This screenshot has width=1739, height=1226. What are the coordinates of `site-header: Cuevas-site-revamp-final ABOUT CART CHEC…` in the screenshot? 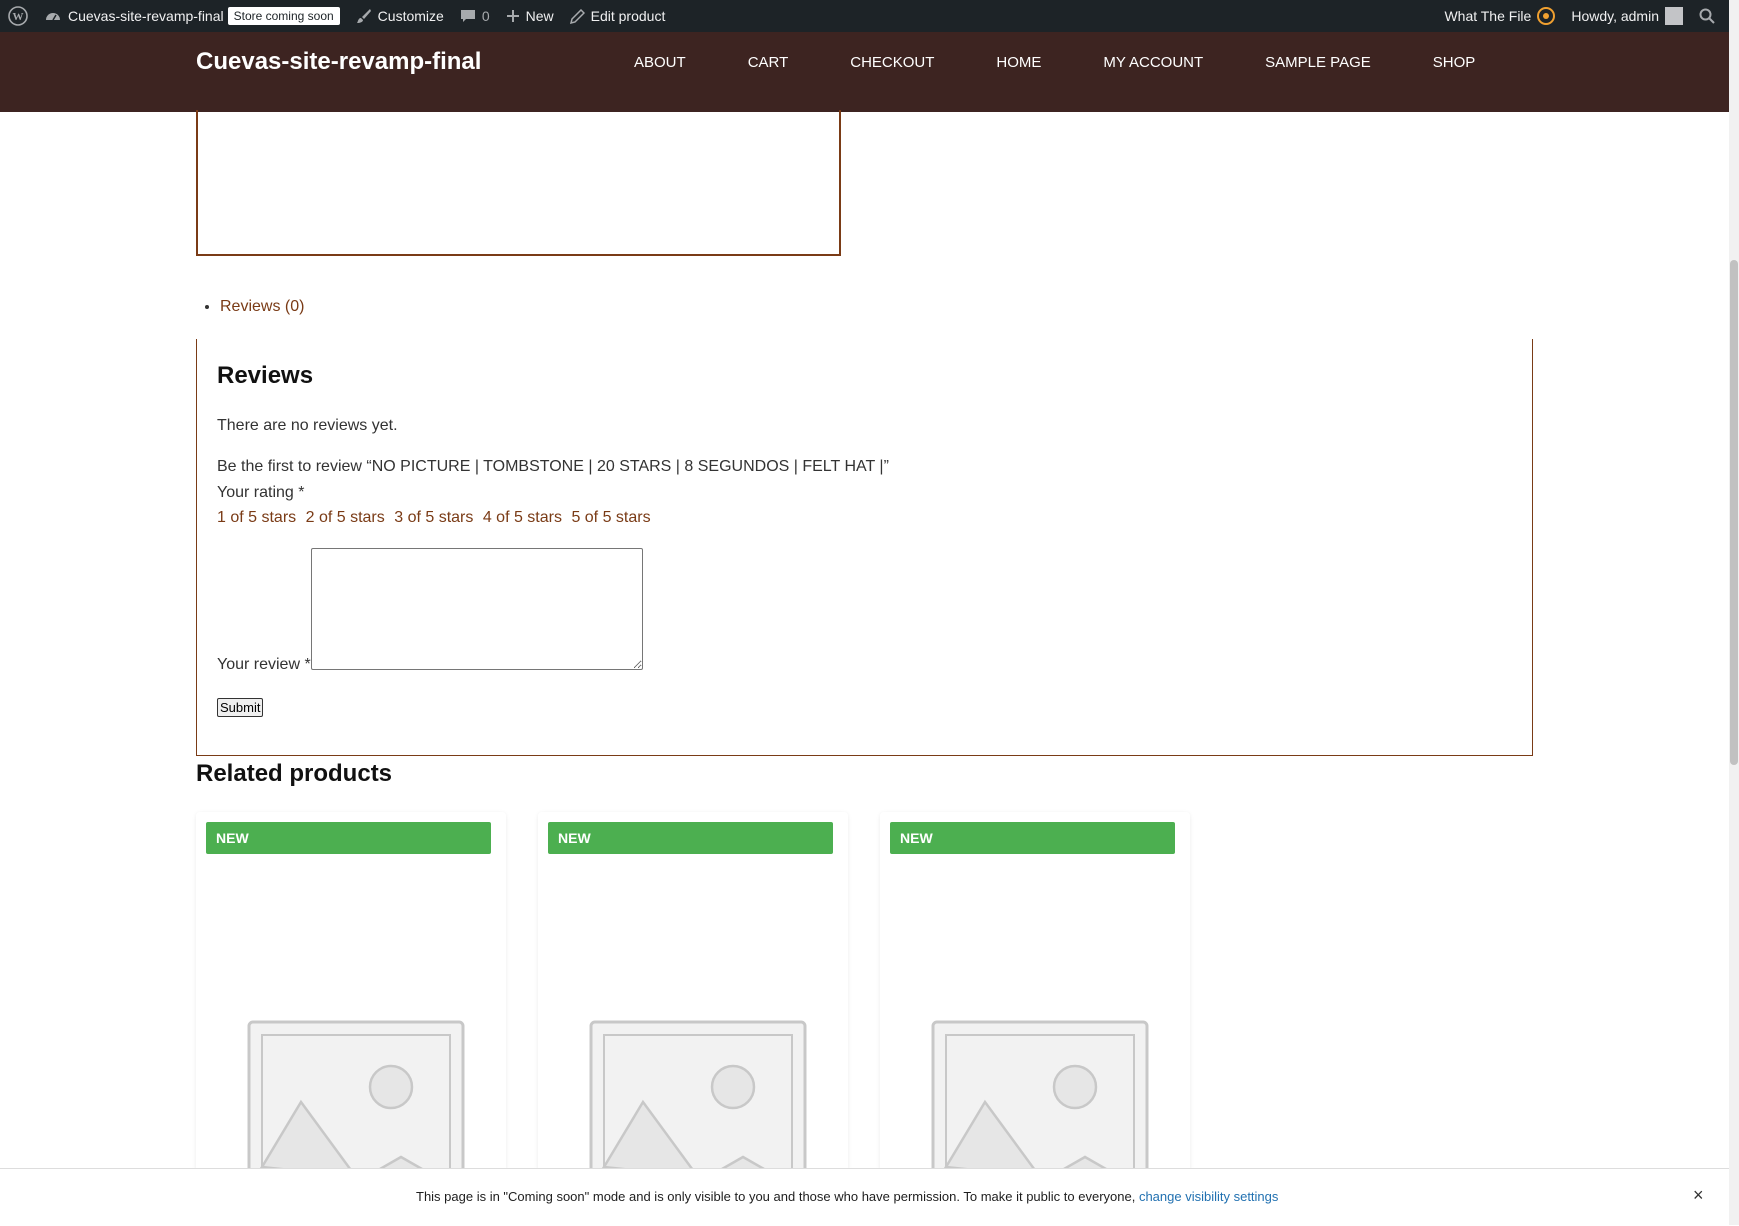 It's located at (864, 72).